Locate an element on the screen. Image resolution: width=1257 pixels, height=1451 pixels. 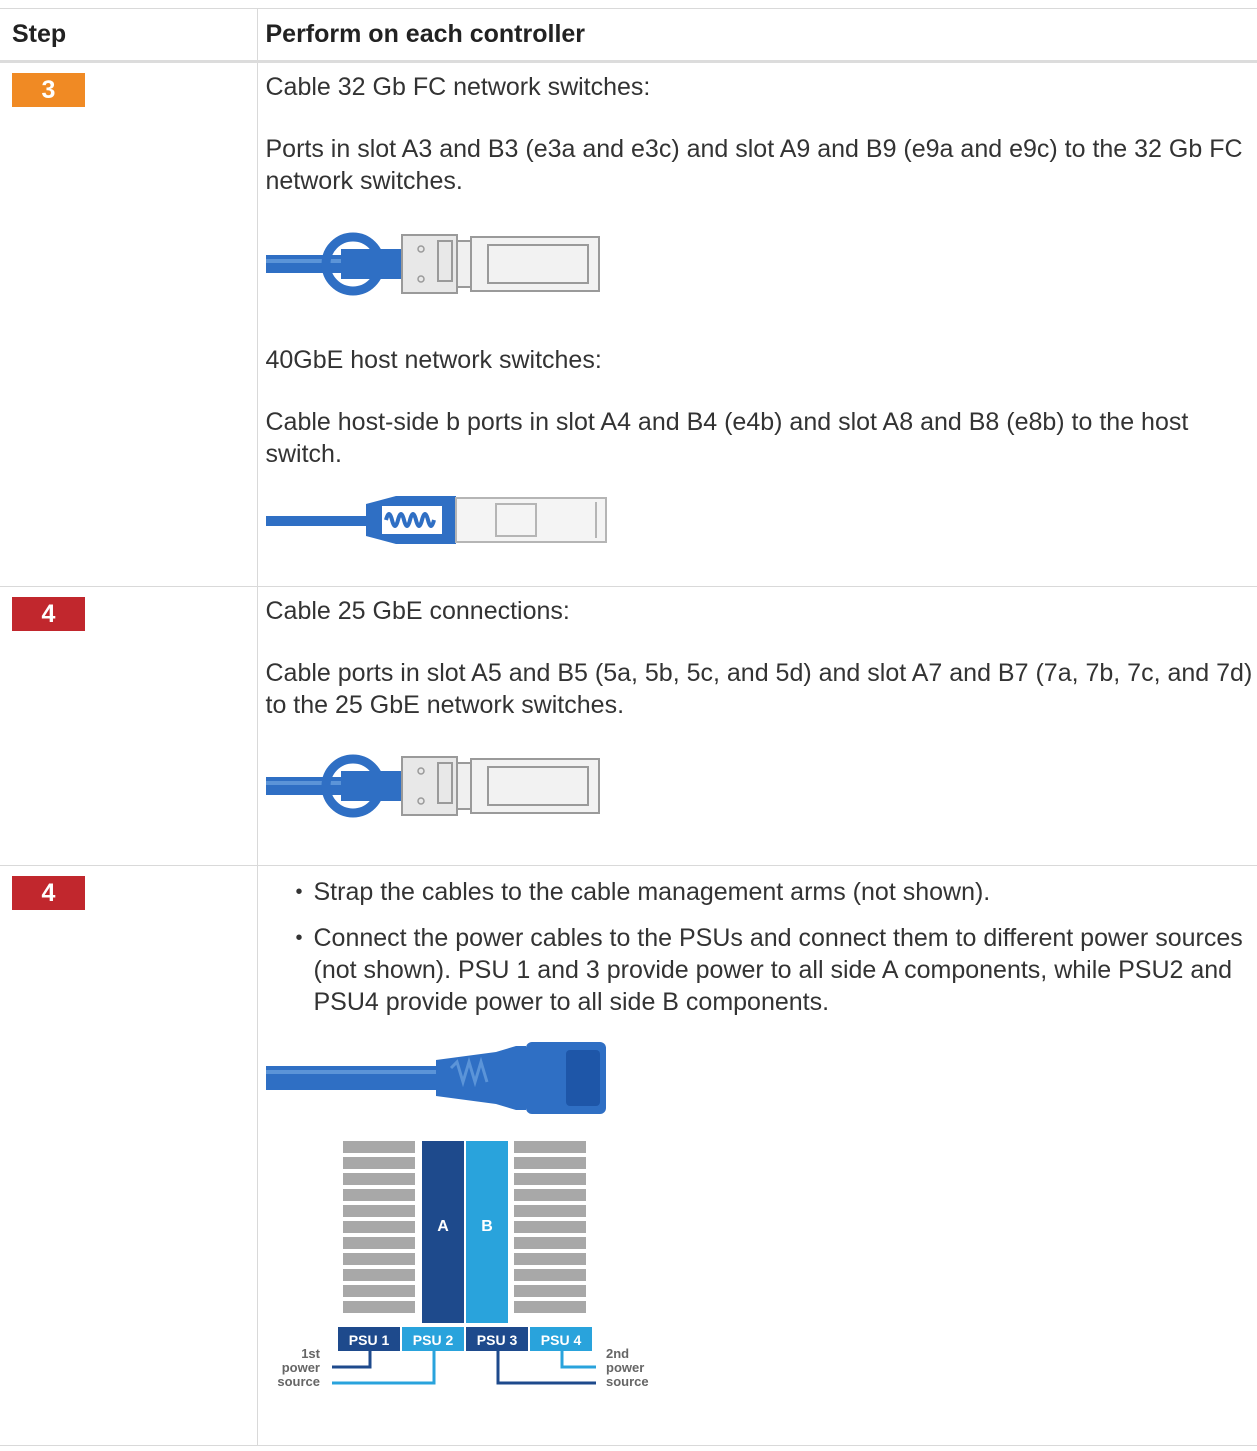
psu-3-label: PSU 3 is located at coordinates (496, 1340).